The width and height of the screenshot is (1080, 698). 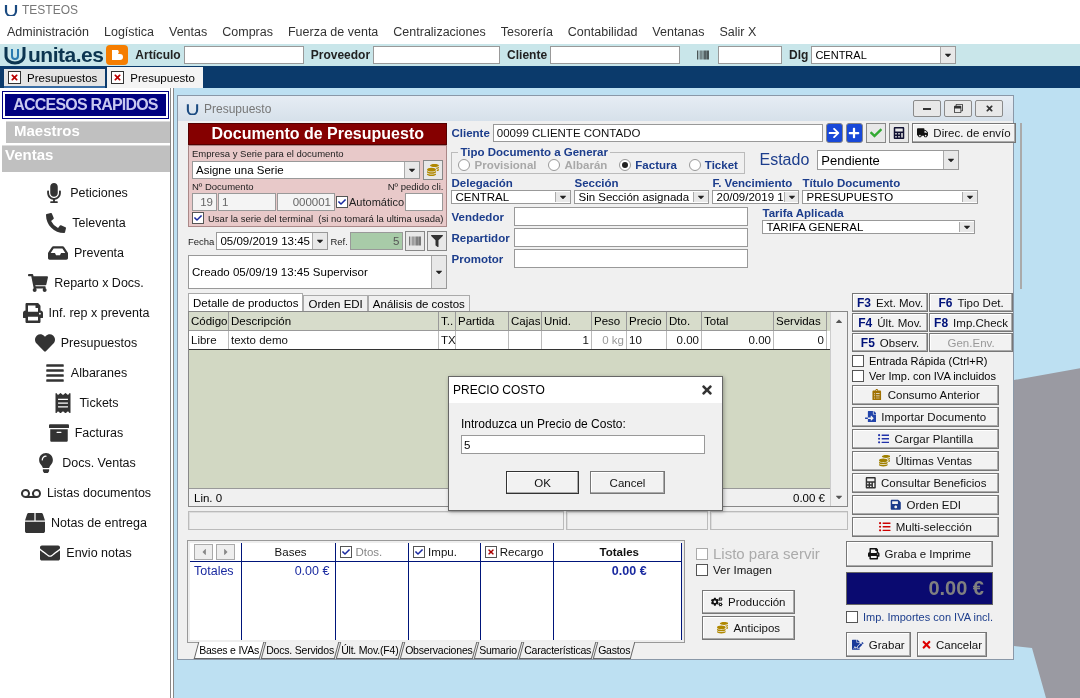 I want to click on shortcut-item: Notas de entrega, so click(x=86, y=523).